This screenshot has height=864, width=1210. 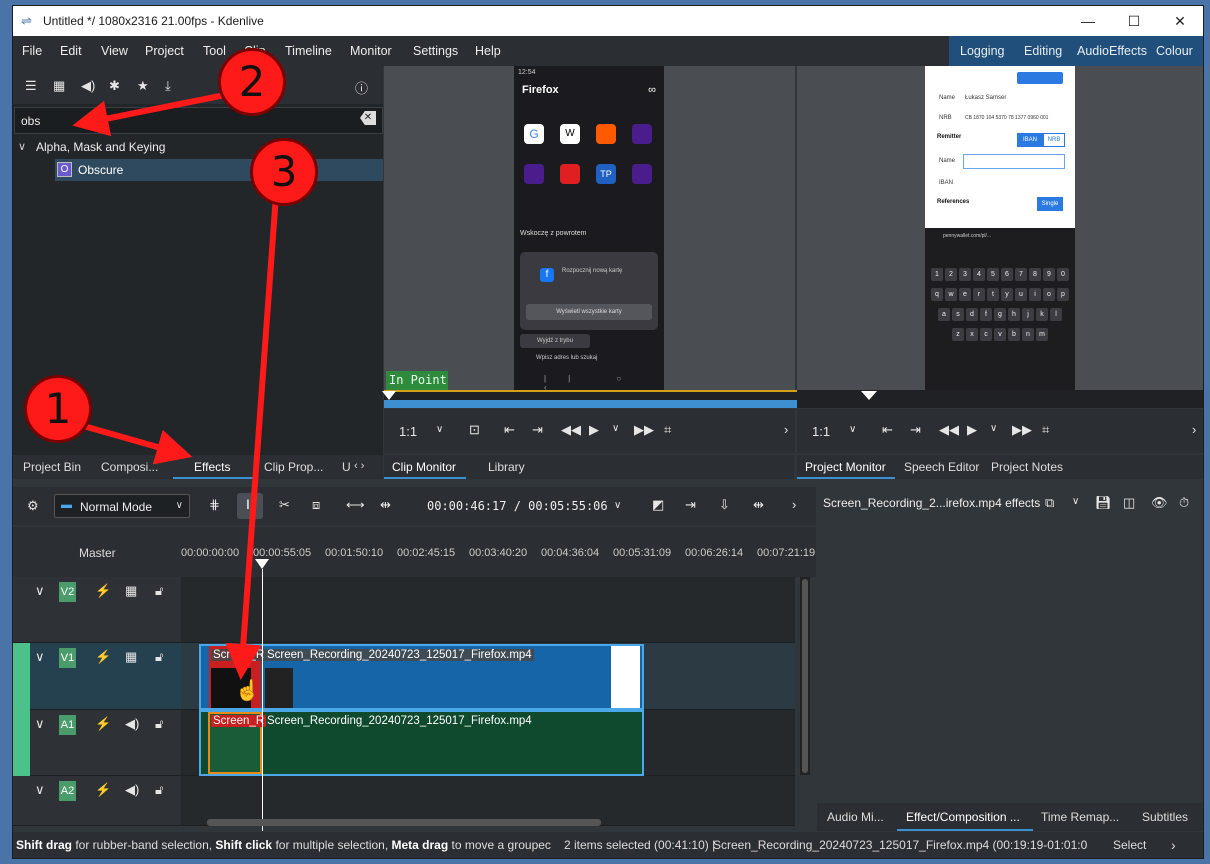 What do you see at coordinates (941, 467) in the screenshot?
I see `tab-speech-editor: Speech Editor` at bounding box center [941, 467].